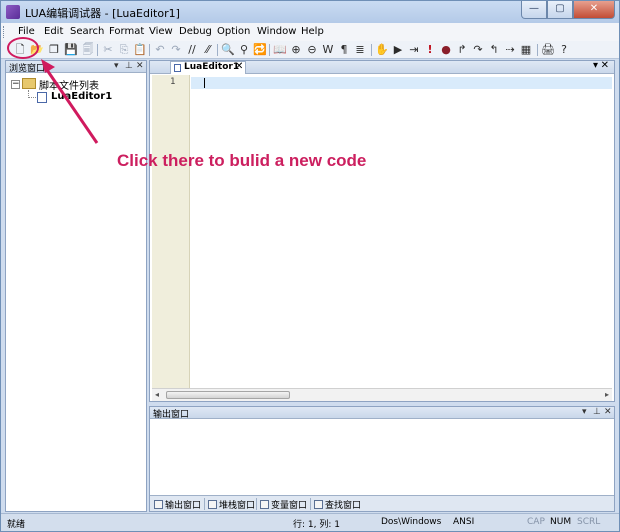  Describe the element at coordinates (242, 160) in the screenshot. I see `annotation-text: Click there to bulid a new code` at that location.